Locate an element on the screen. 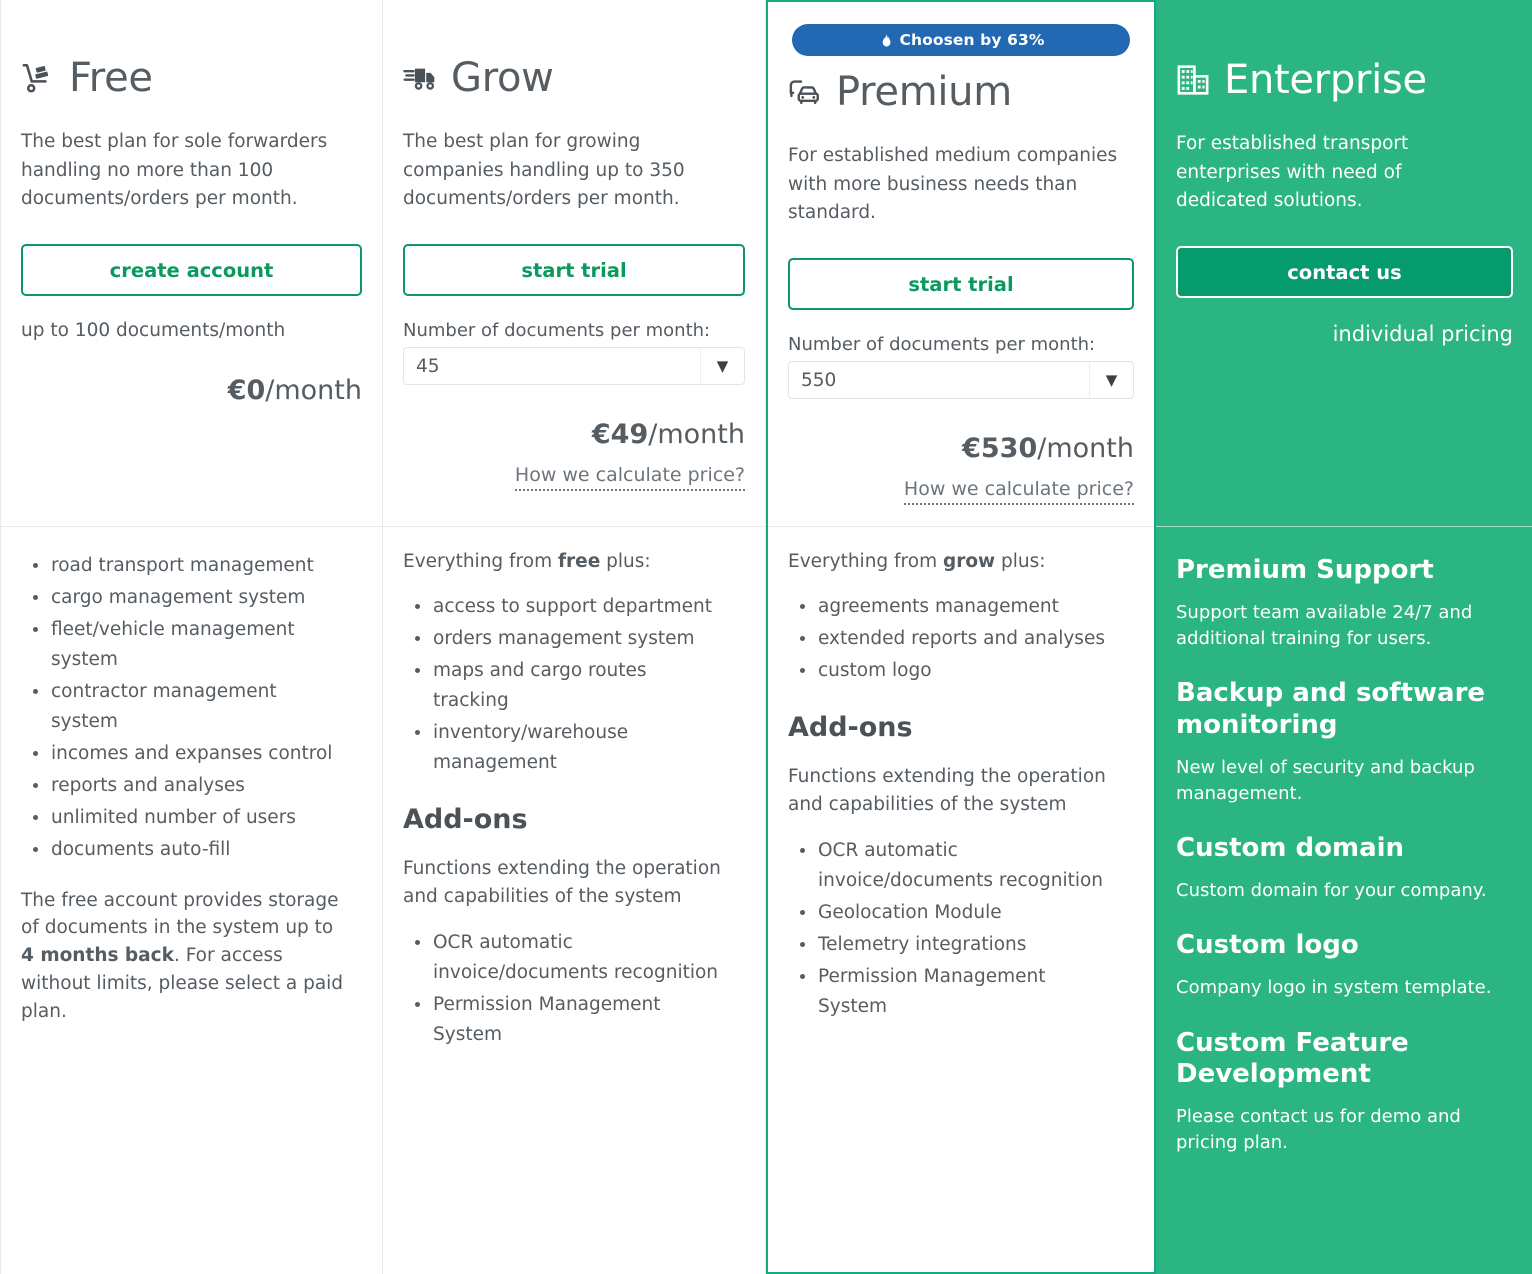 The height and width of the screenshot is (1274, 1532). plan-name: Premium is located at coordinates (924, 92).